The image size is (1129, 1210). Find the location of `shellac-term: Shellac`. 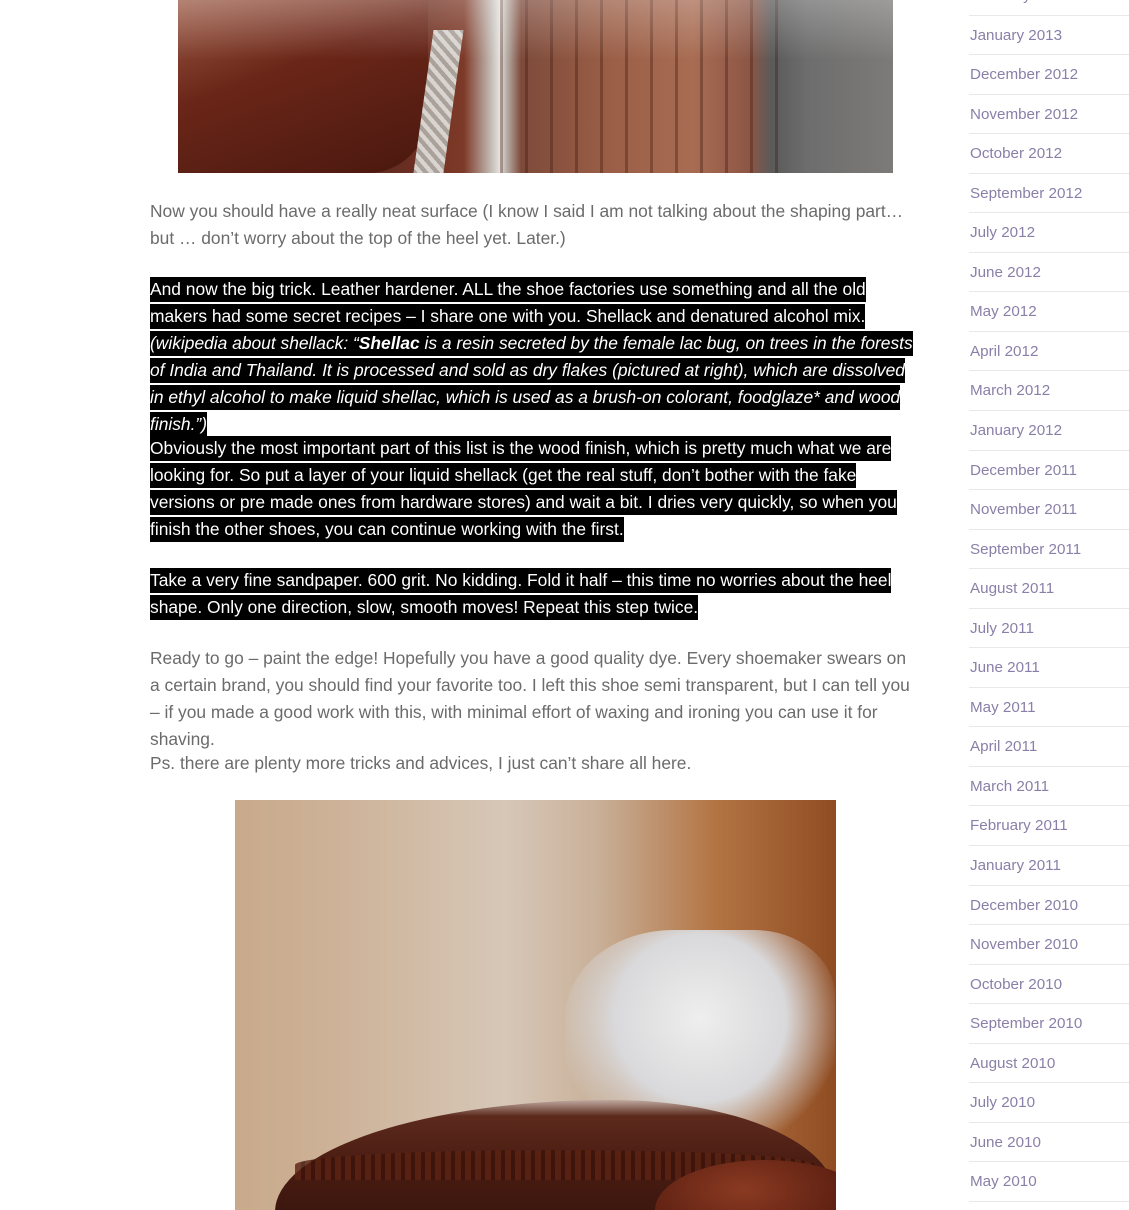

shellac-term: Shellac is located at coordinates (389, 343).